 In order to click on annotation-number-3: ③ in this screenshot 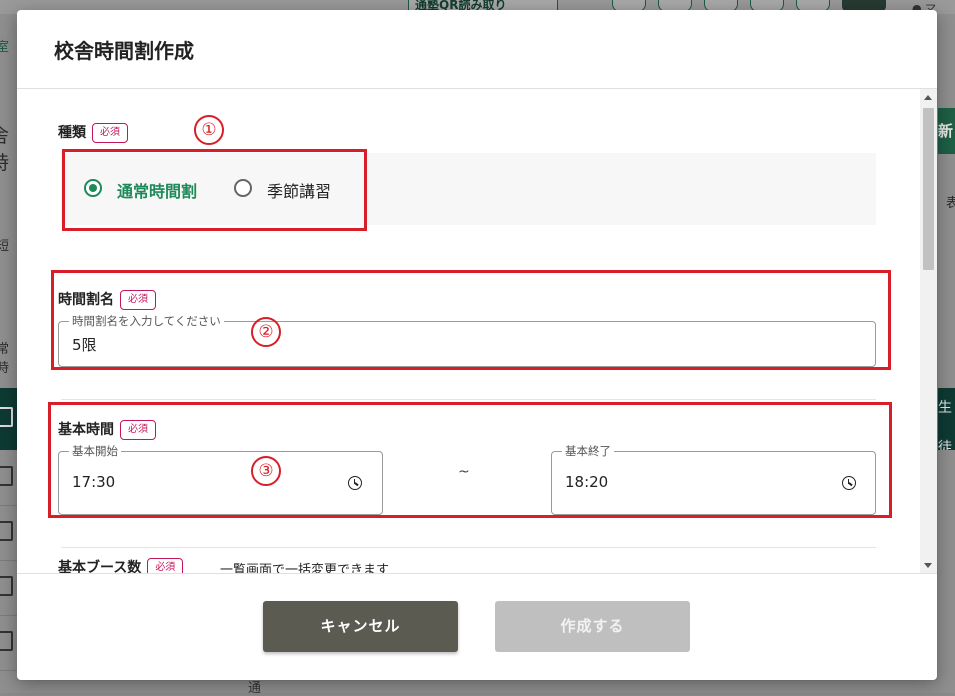, I will do `click(266, 471)`.